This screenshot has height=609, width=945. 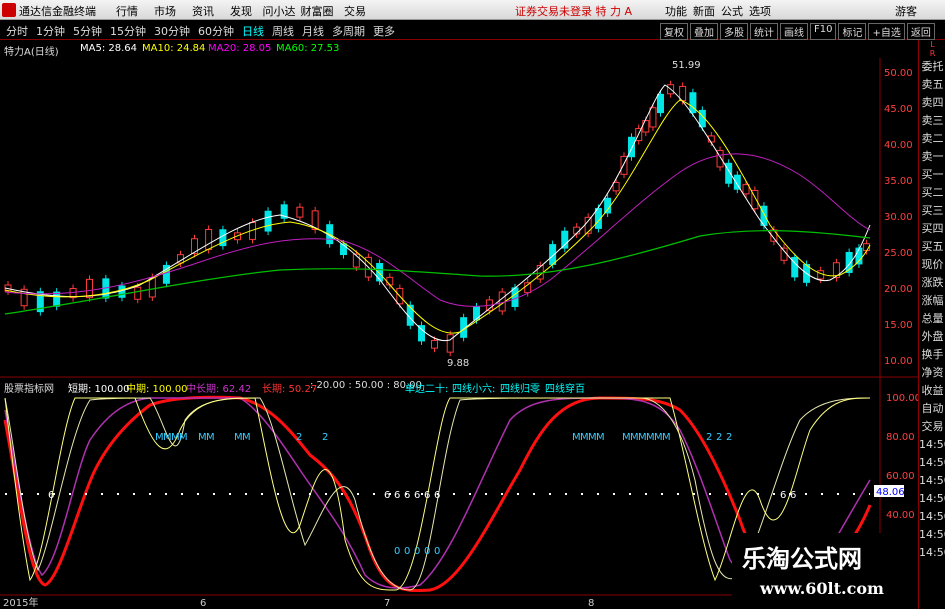 I want to click on signal-four-line-zero: 四线归零, so click(x=520, y=389).